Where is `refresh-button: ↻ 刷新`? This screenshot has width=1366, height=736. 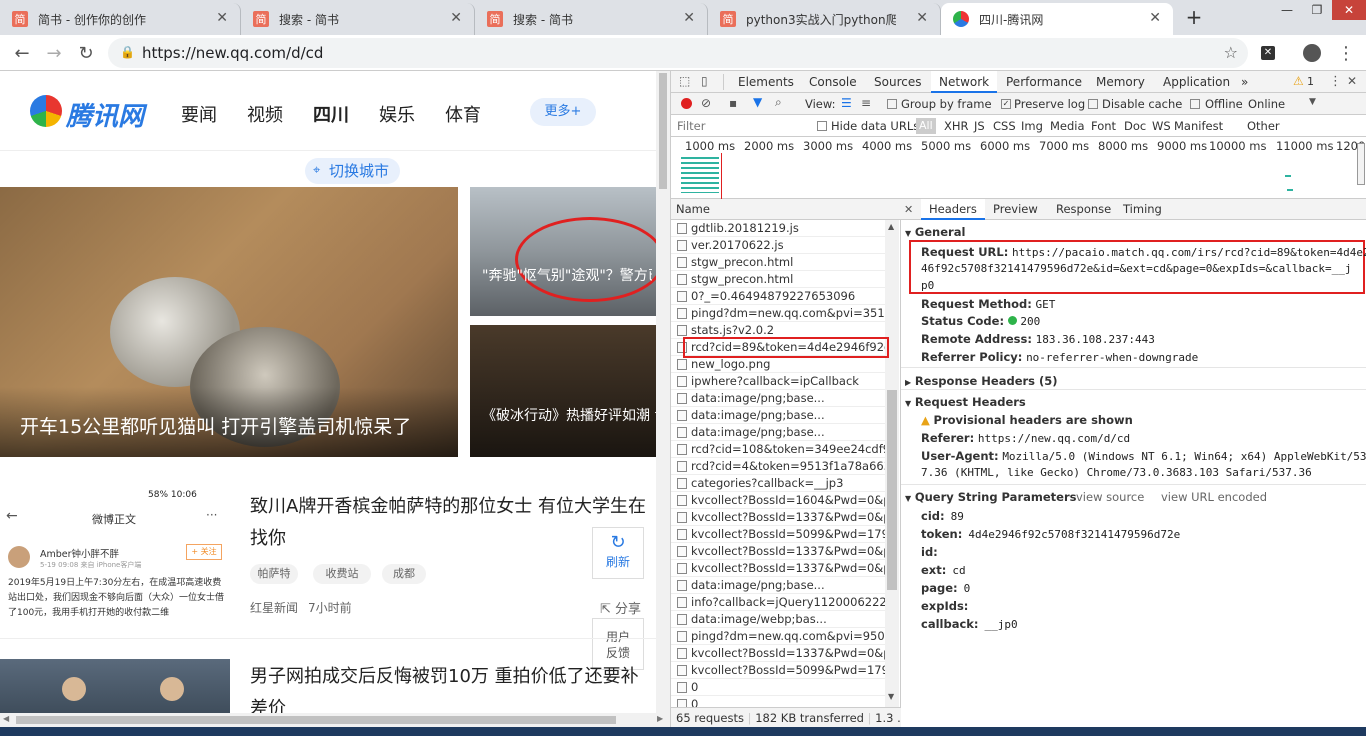
refresh-button: ↻ 刷新 is located at coordinates (618, 553).